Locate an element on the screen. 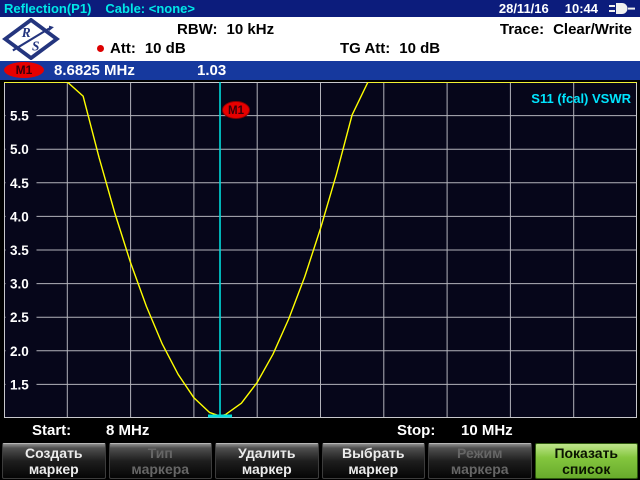 The image size is (640, 480). tg-att-readout: TG Att: 10 dB is located at coordinates (390, 48).